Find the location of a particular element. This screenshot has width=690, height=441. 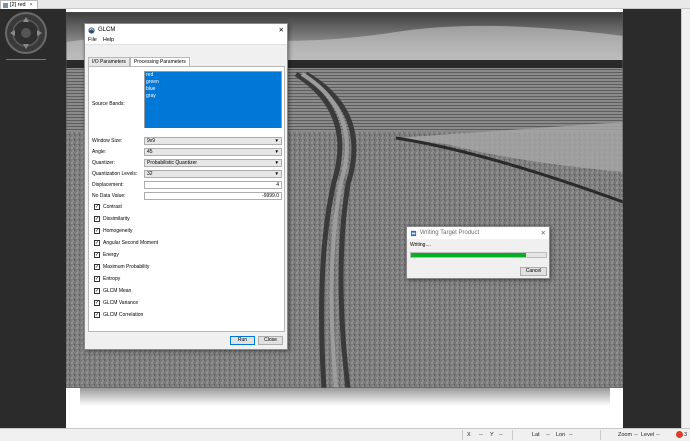

checkbox-label: Maximum Probability is located at coordinates (126, 267).